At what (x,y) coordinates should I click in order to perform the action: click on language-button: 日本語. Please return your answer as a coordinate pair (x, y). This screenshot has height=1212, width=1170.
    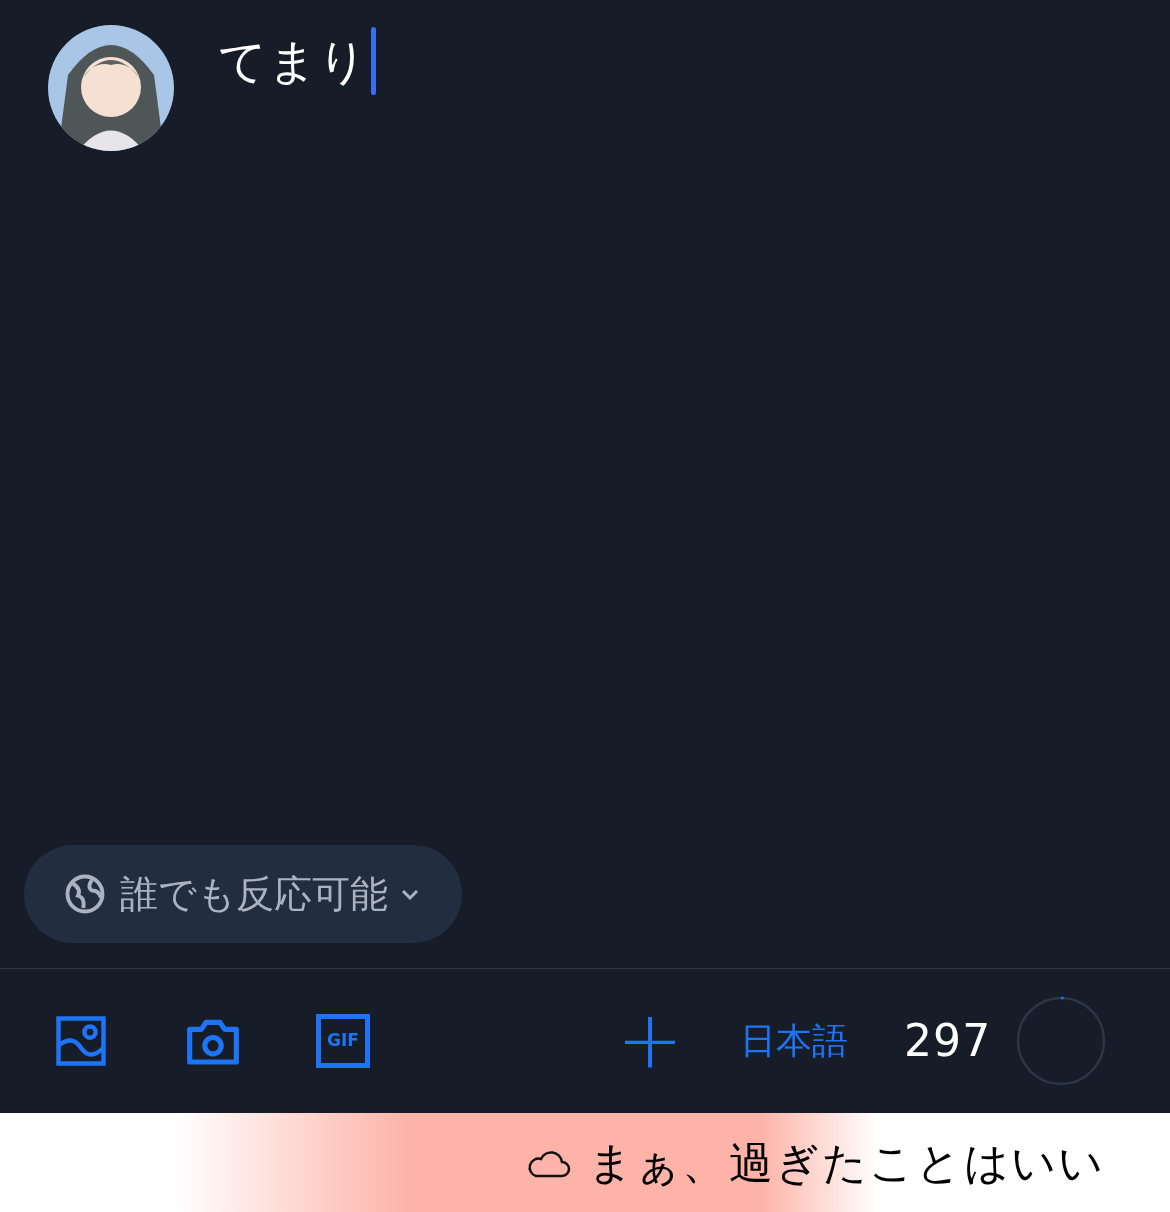
    Looking at the image, I should click on (794, 1041).